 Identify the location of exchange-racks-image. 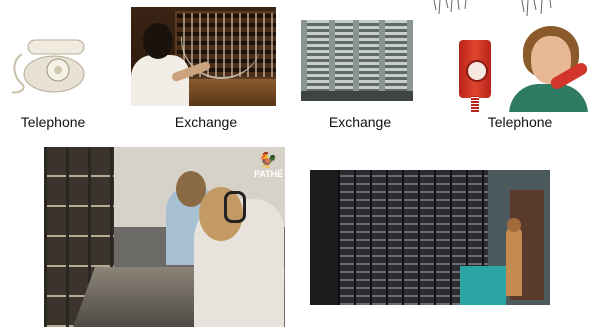
(357, 60).